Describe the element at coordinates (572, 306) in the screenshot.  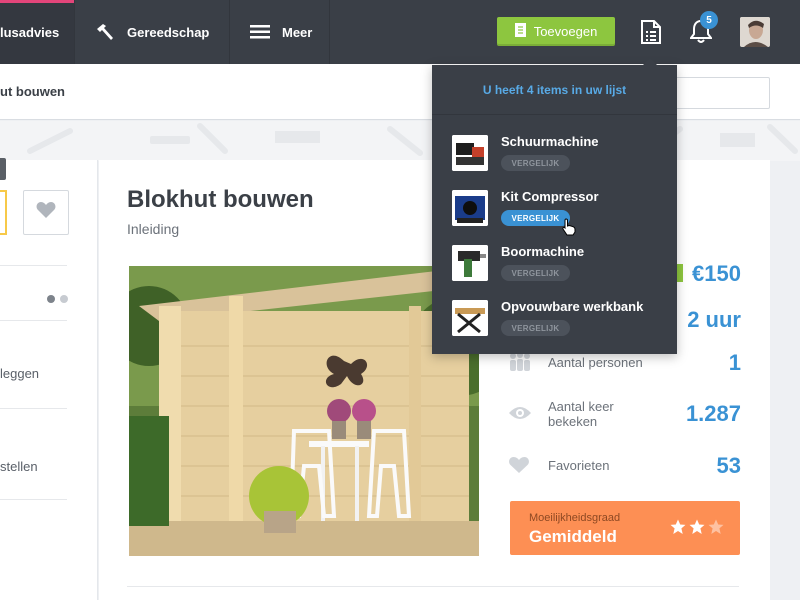
I see `compare-item-name: Opvouwbare werkbank` at that location.